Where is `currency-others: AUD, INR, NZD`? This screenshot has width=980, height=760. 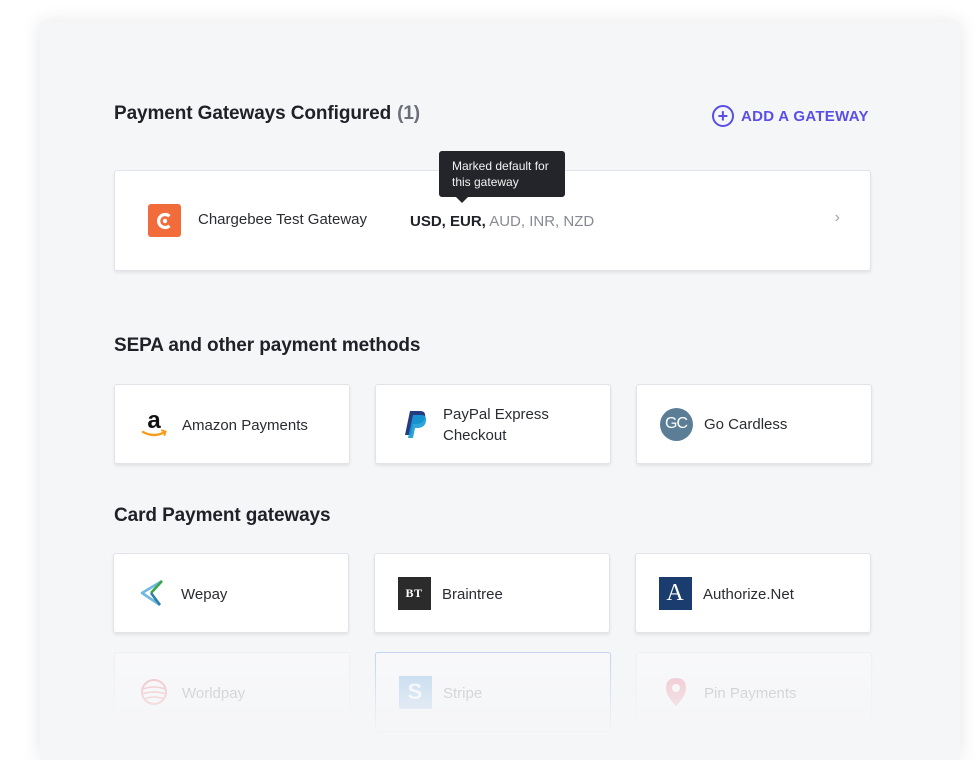
currency-others: AUD, INR, NZD is located at coordinates (542, 221).